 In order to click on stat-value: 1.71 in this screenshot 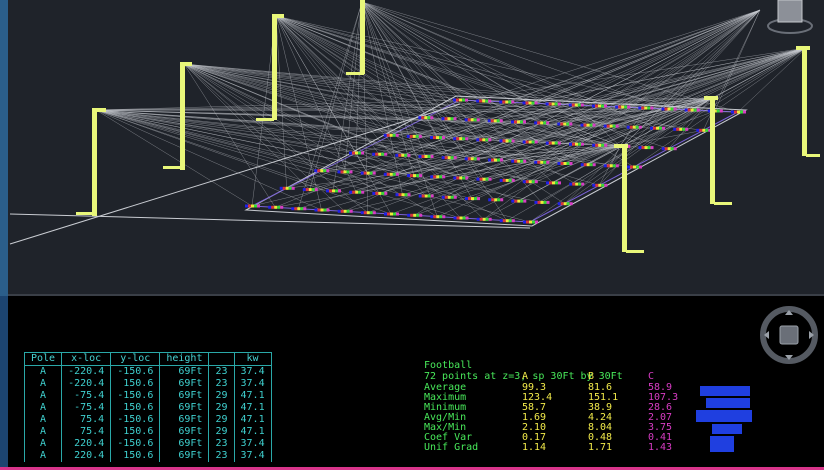, I will do `click(600, 447)`.